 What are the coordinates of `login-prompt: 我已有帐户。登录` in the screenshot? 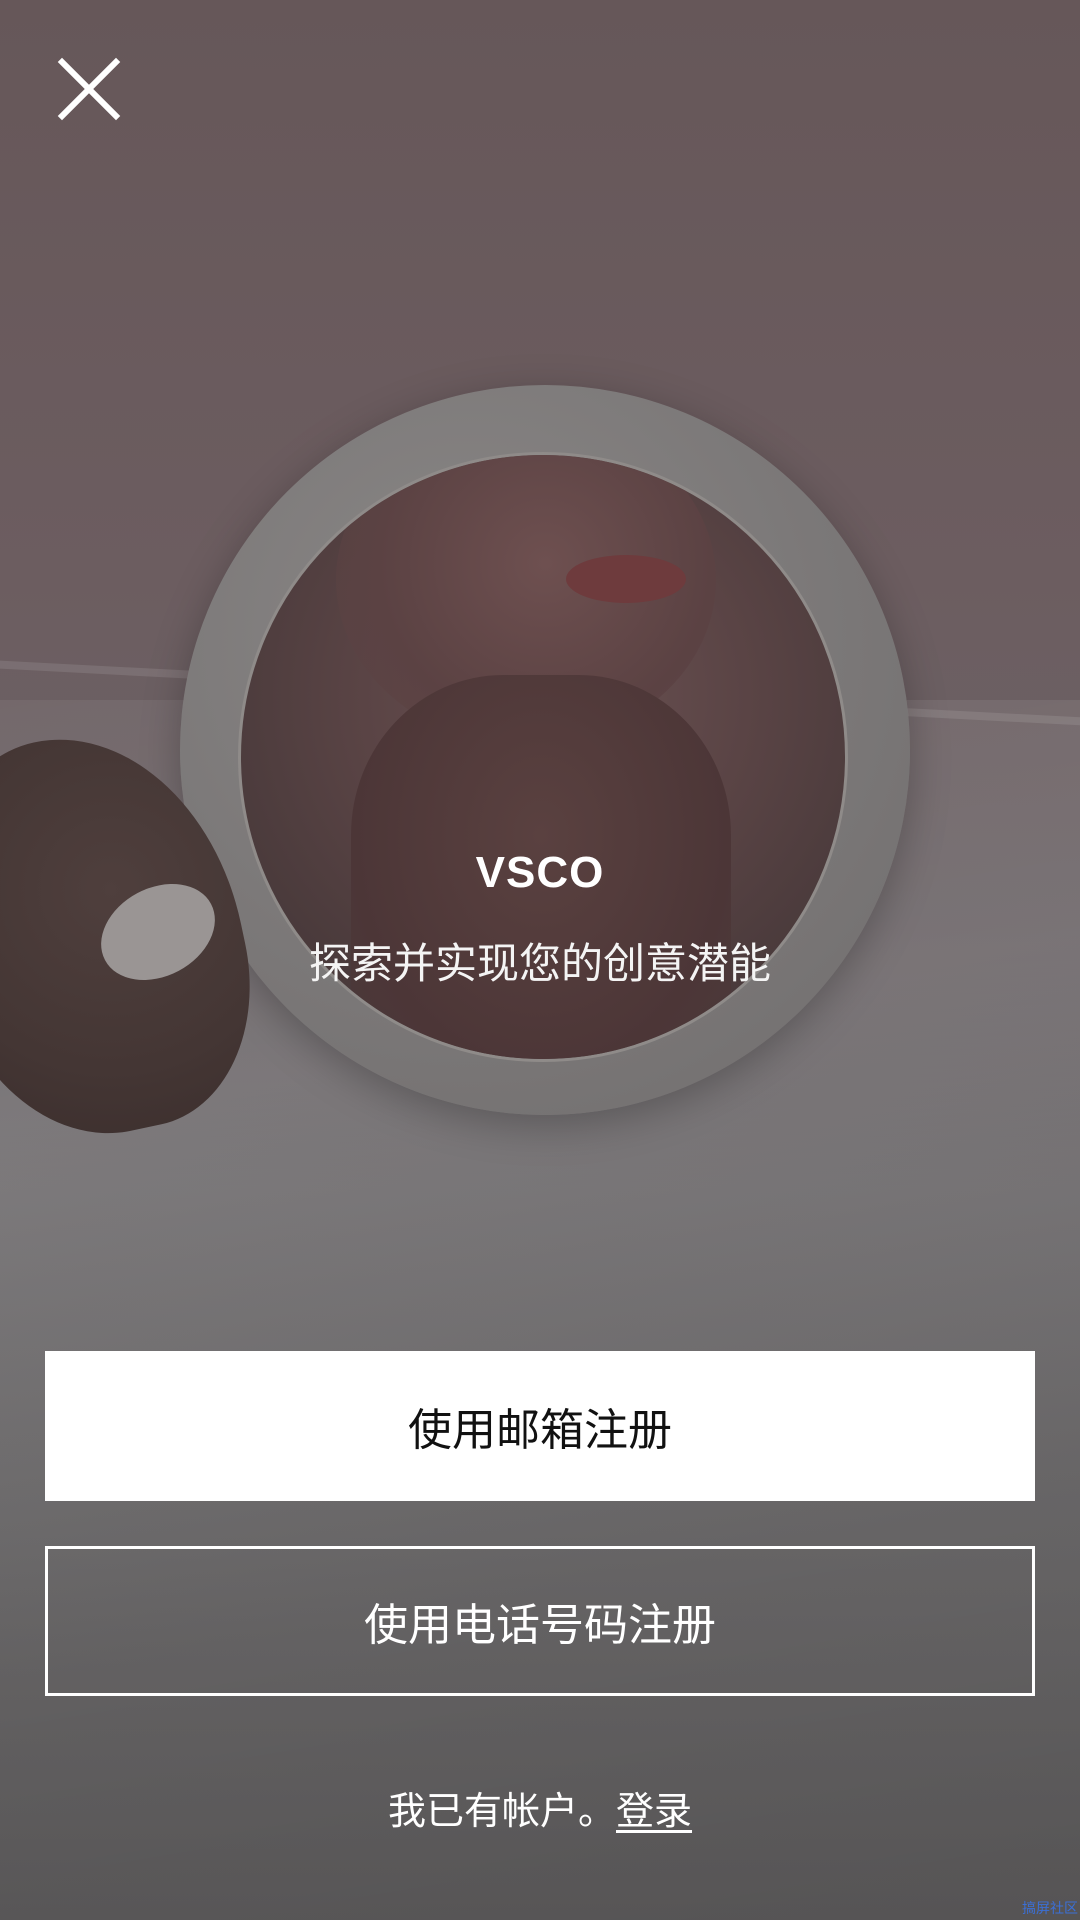 It's located at (540, 1807).